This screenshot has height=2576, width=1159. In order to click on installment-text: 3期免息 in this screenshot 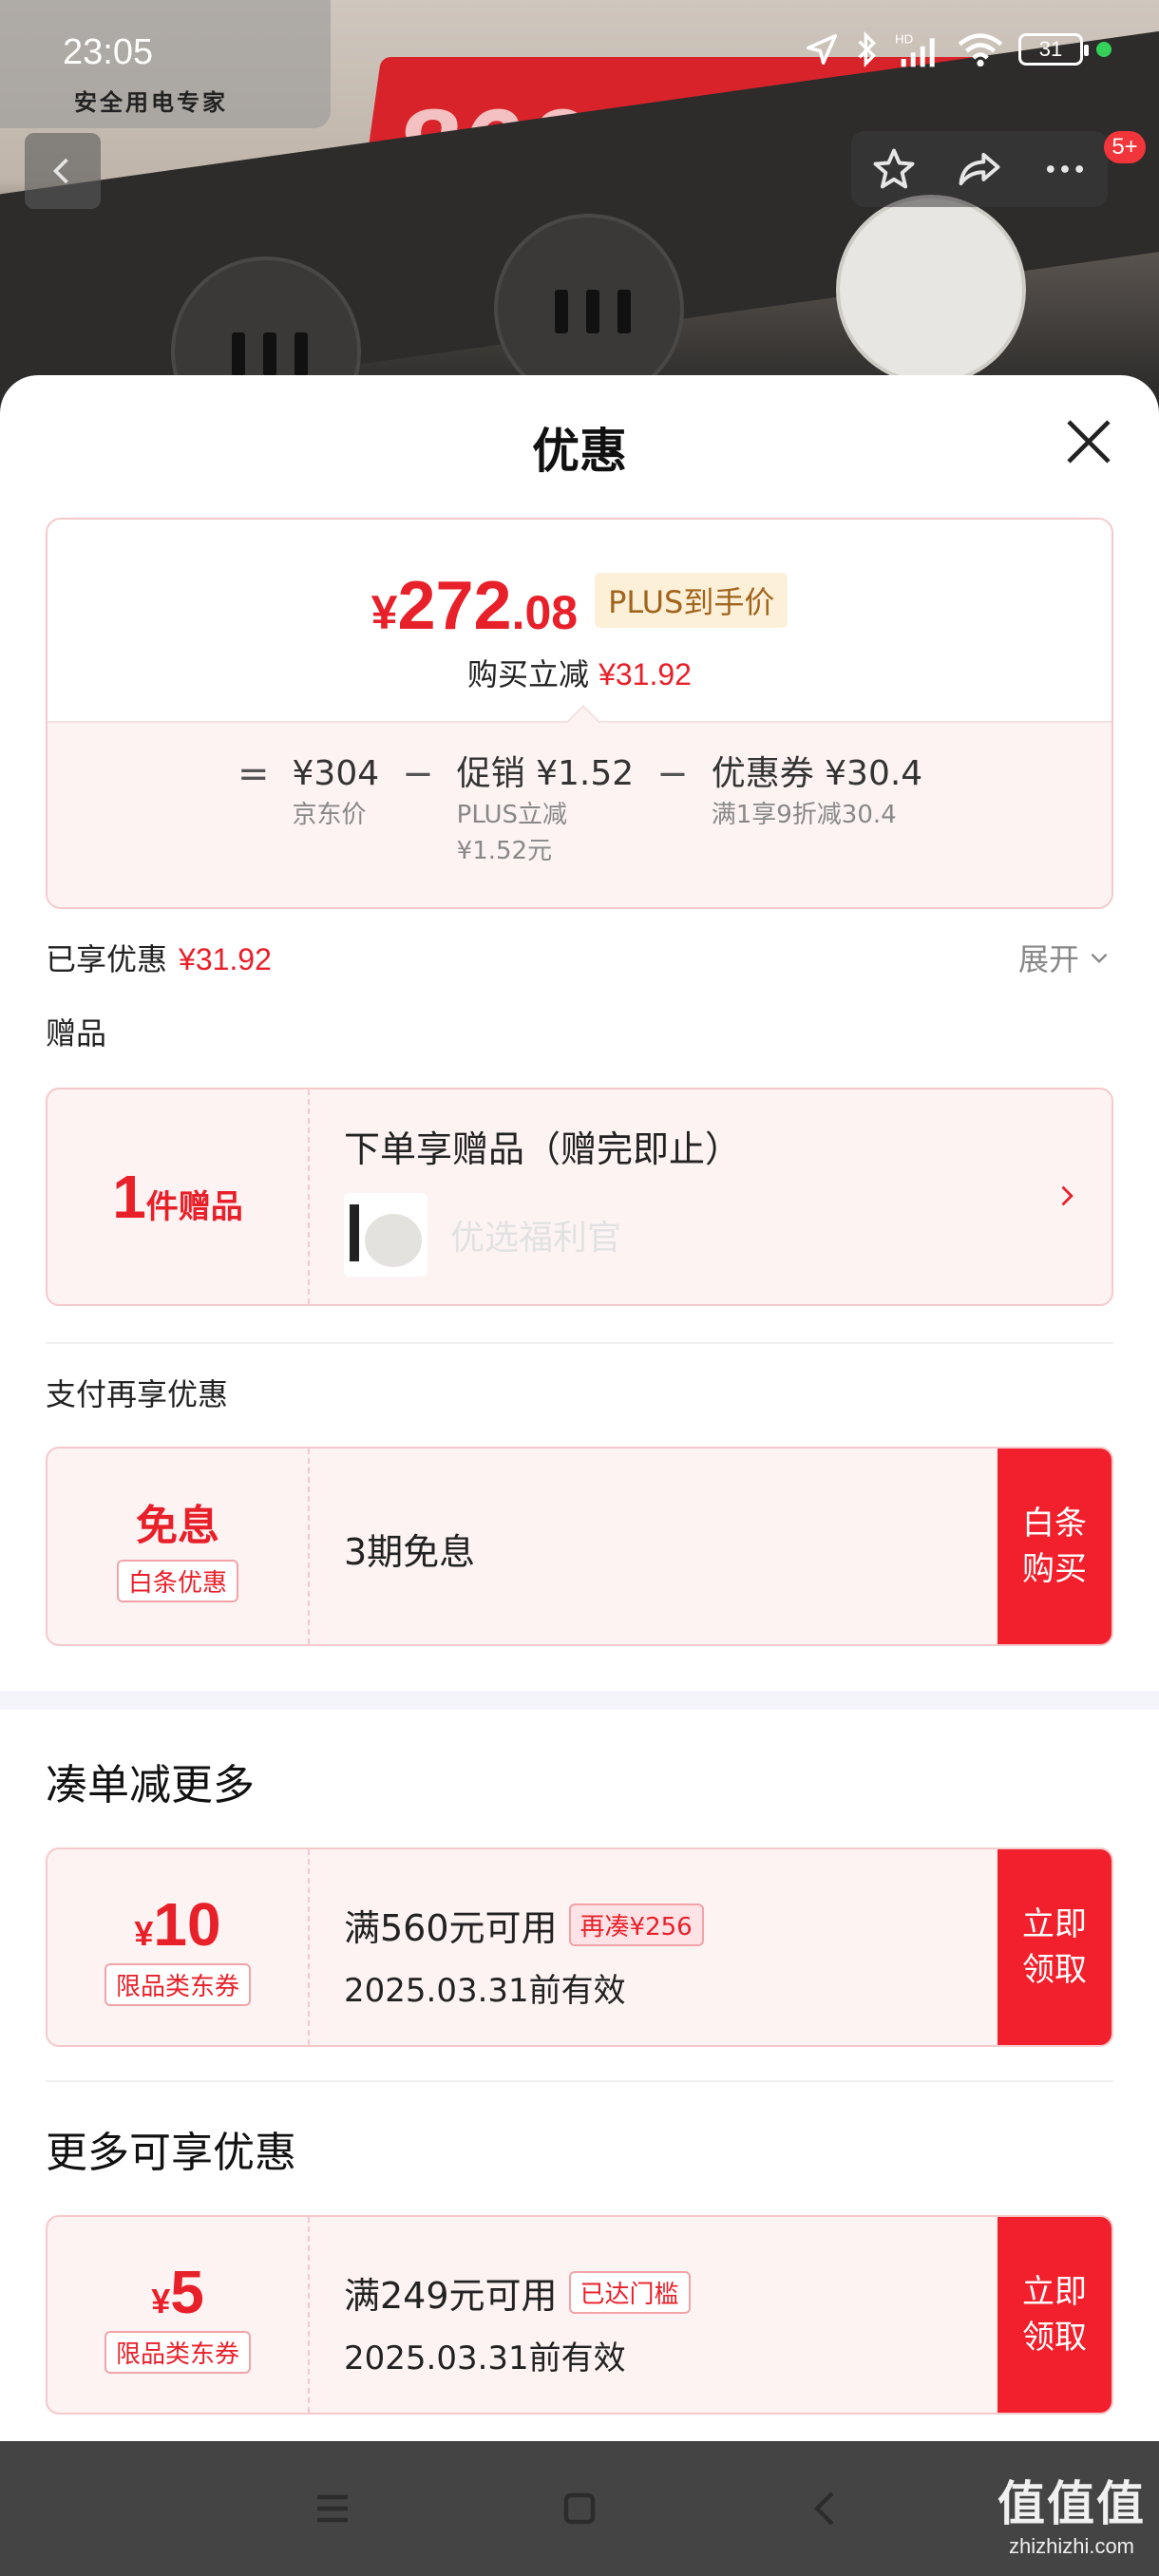, I will do `click(410, 1552)`.